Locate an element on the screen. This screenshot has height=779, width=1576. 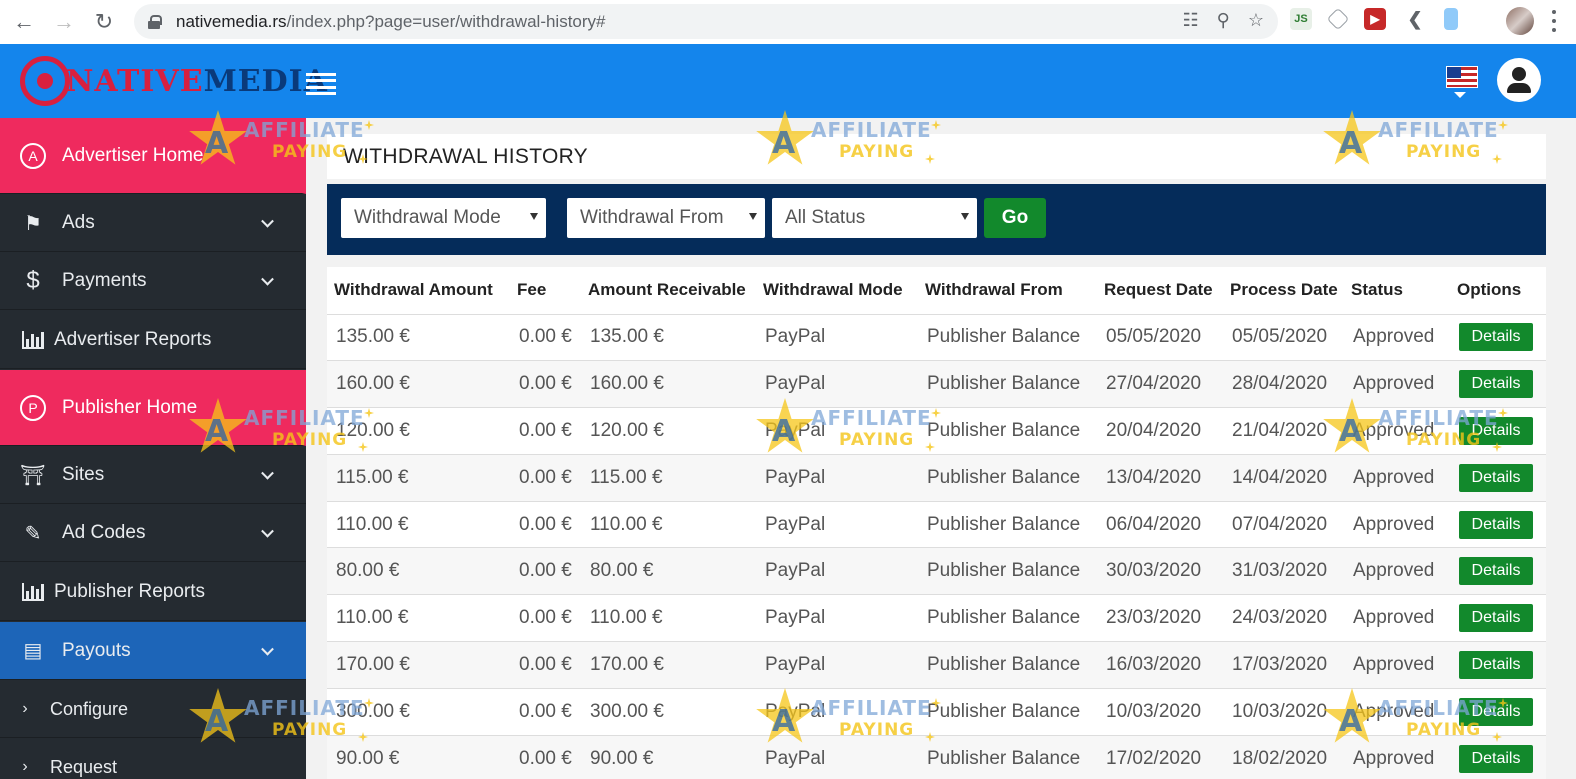
cell-request-date: 06/04/2020 is located at coordinates (1160, 525).